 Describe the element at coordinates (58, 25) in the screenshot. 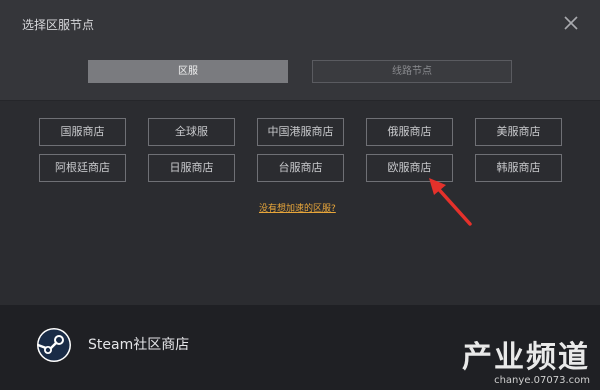

I see `window-title: 选择区服节点` at that location.